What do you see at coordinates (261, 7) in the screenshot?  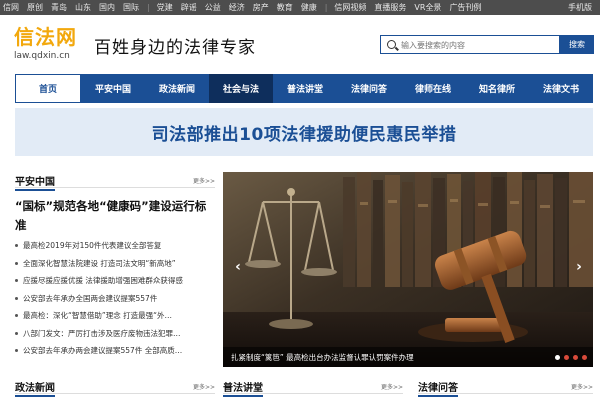 I see `top-link: 房产` at bounding box center [261, 7].